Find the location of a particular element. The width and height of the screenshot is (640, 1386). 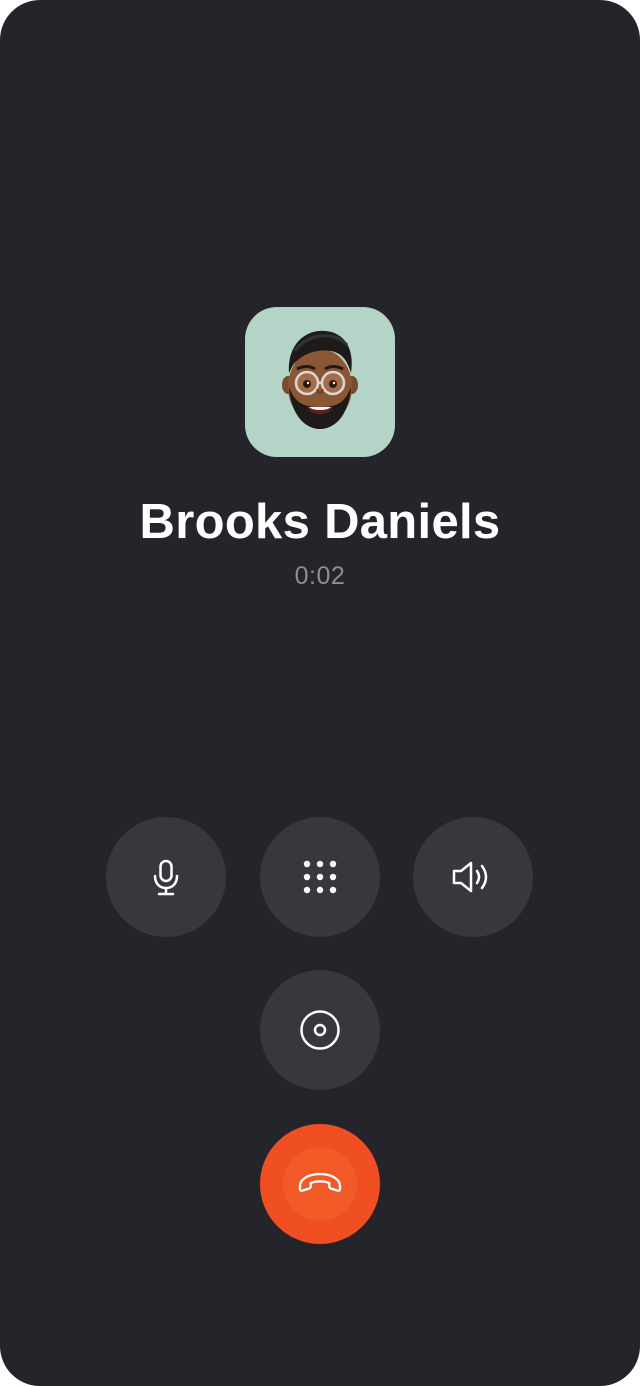

speaker-icon is located at coordinates (473, 877).